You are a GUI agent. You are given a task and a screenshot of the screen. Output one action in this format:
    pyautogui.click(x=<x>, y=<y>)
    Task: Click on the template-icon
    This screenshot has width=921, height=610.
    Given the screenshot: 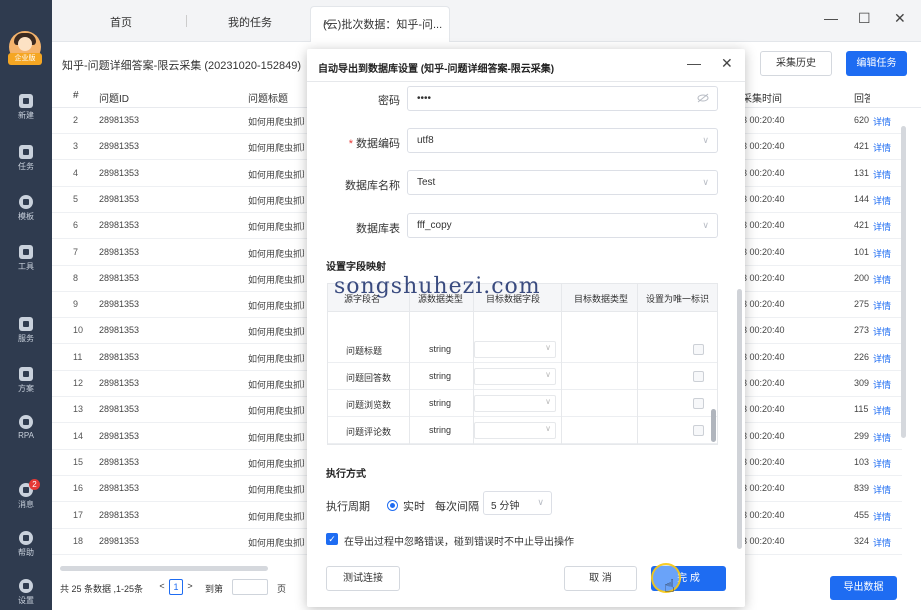 What is the action you would take?
    pyautogui.click(x=26, y=202)
    